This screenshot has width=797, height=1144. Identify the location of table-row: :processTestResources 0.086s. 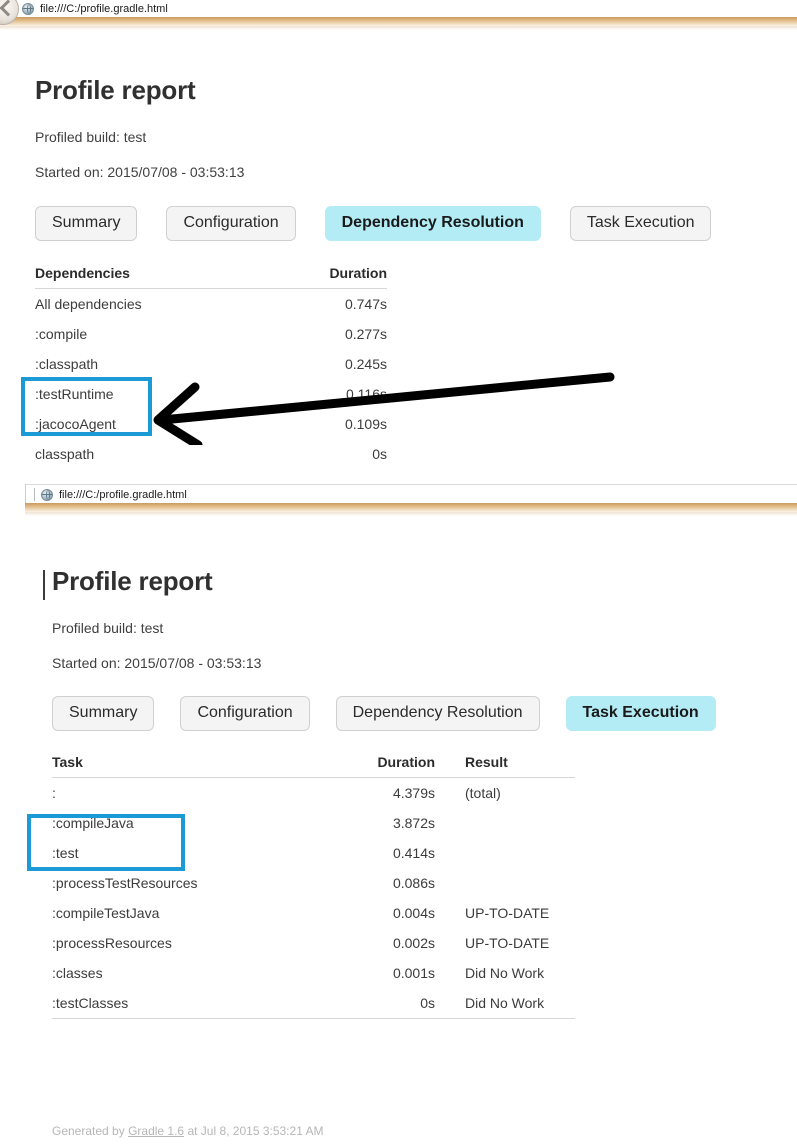
(313, 883).